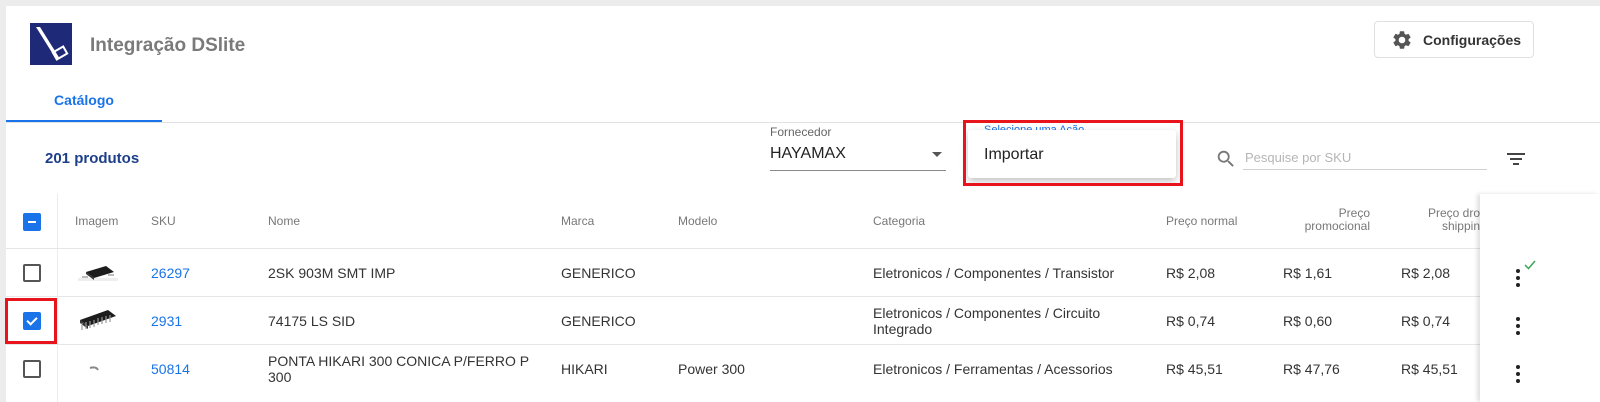 Image resolution: width=1600 pixels, height=402 pixels. Describe the element at coordinates (1311, 369) in the screenshot. I see `row-preco-promocional: R$ 47,76` at that location.